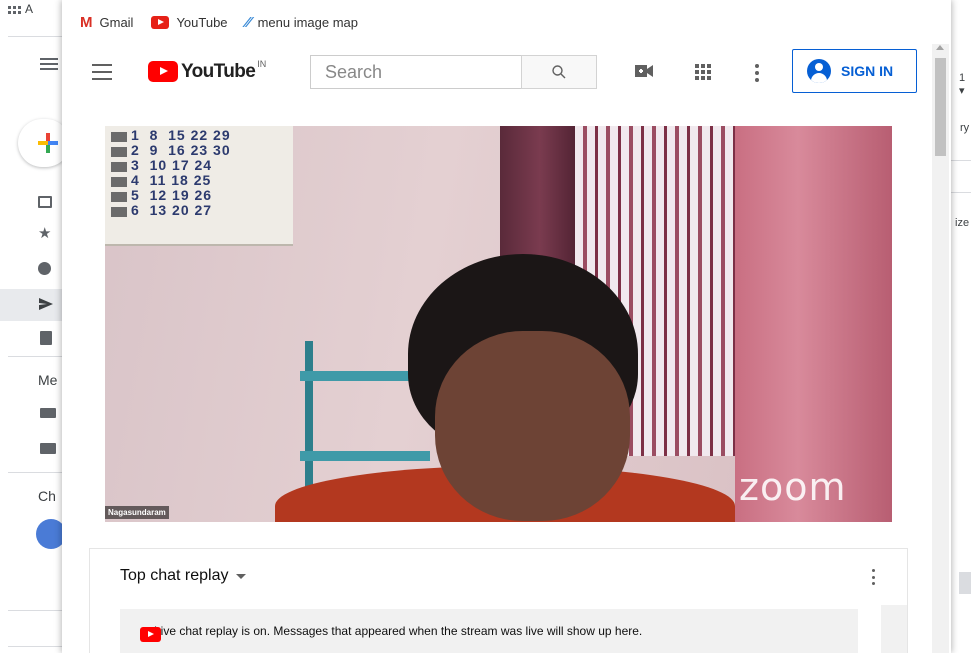 This screenshot has height=653, width=971. What do you see at coordinates (819, 71) in the screenshot?
I see `account-icon` at bounding box center [819, 71].